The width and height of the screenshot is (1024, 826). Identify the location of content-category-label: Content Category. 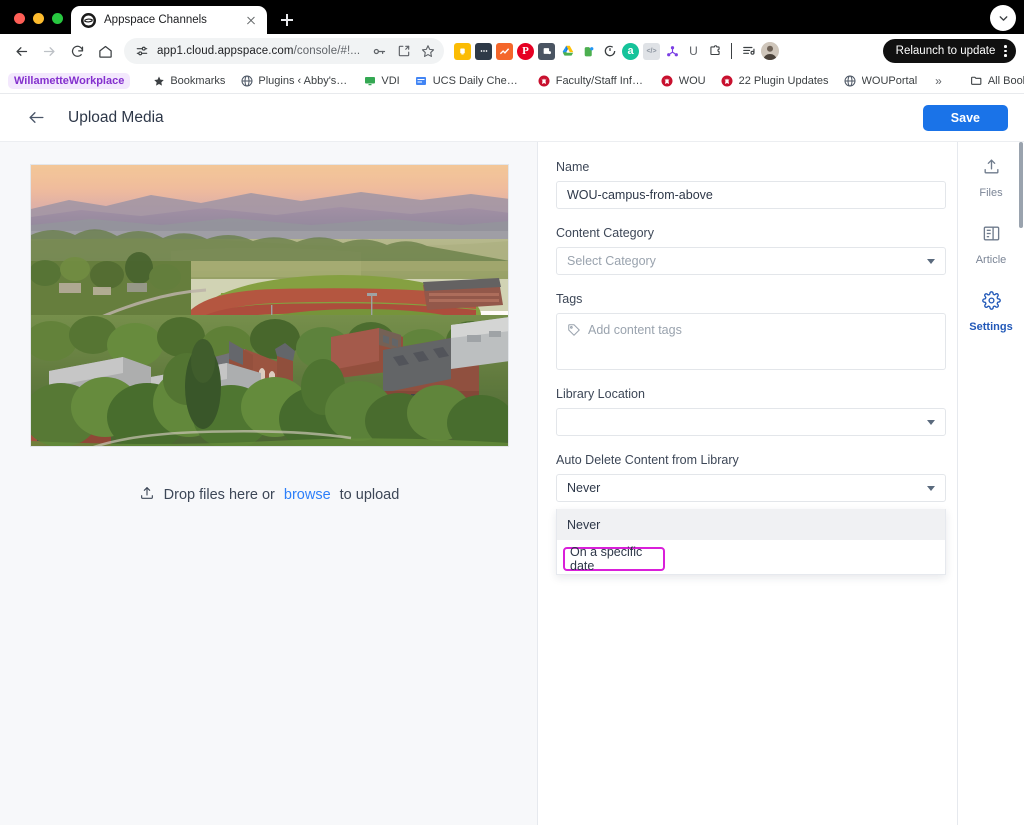
(605, 233).